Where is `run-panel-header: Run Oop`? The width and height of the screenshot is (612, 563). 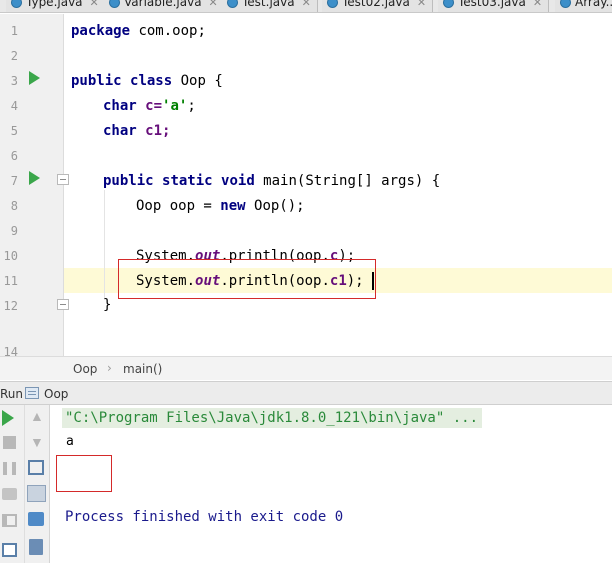 run-panel-header: Run Oop is located at coordinates (306, 393).